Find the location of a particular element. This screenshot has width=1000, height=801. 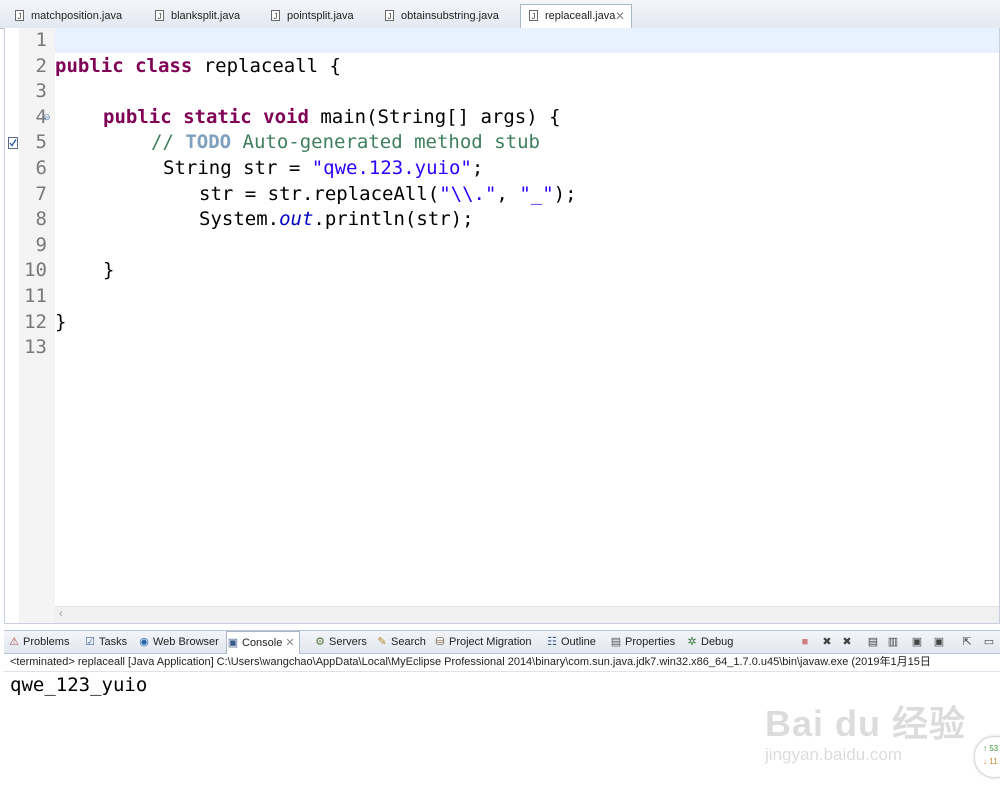

tab-obtainsubstring: J obtainsubstring.java is located at coordinates (446, 16).